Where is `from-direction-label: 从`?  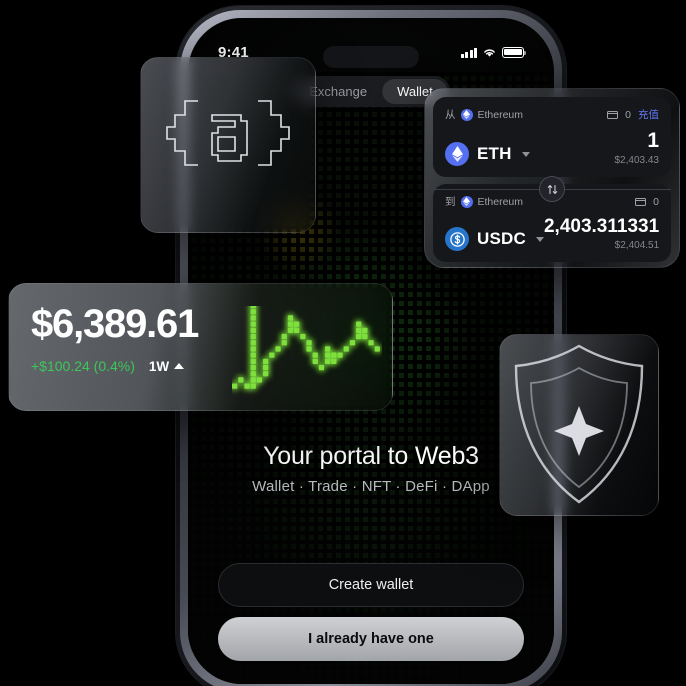
from-direction-label: 从 is located at coordinates (450, 115).